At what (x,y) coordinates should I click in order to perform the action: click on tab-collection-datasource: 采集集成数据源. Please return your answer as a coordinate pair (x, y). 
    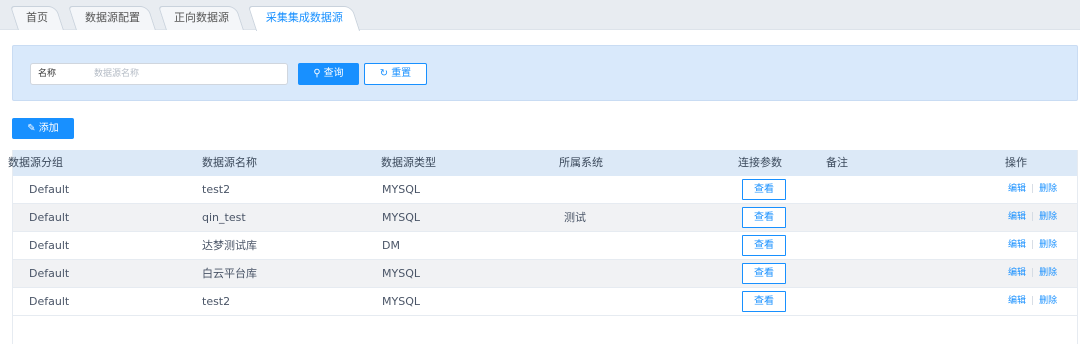
    Looking at the image, I should click on (304, 18).